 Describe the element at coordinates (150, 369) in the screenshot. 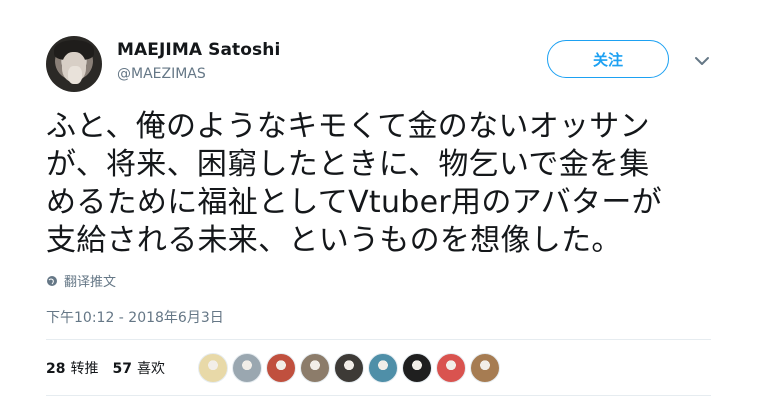

I see `likes-label: 喜欢` at that location.